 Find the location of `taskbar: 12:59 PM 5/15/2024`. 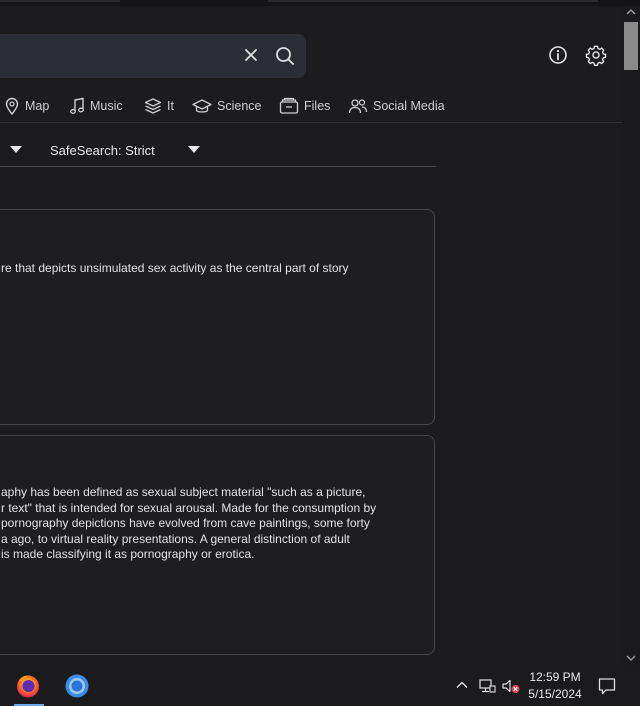

taskbar: 12:59 PM 5/15/2024 is located at coordinates (320, 686).